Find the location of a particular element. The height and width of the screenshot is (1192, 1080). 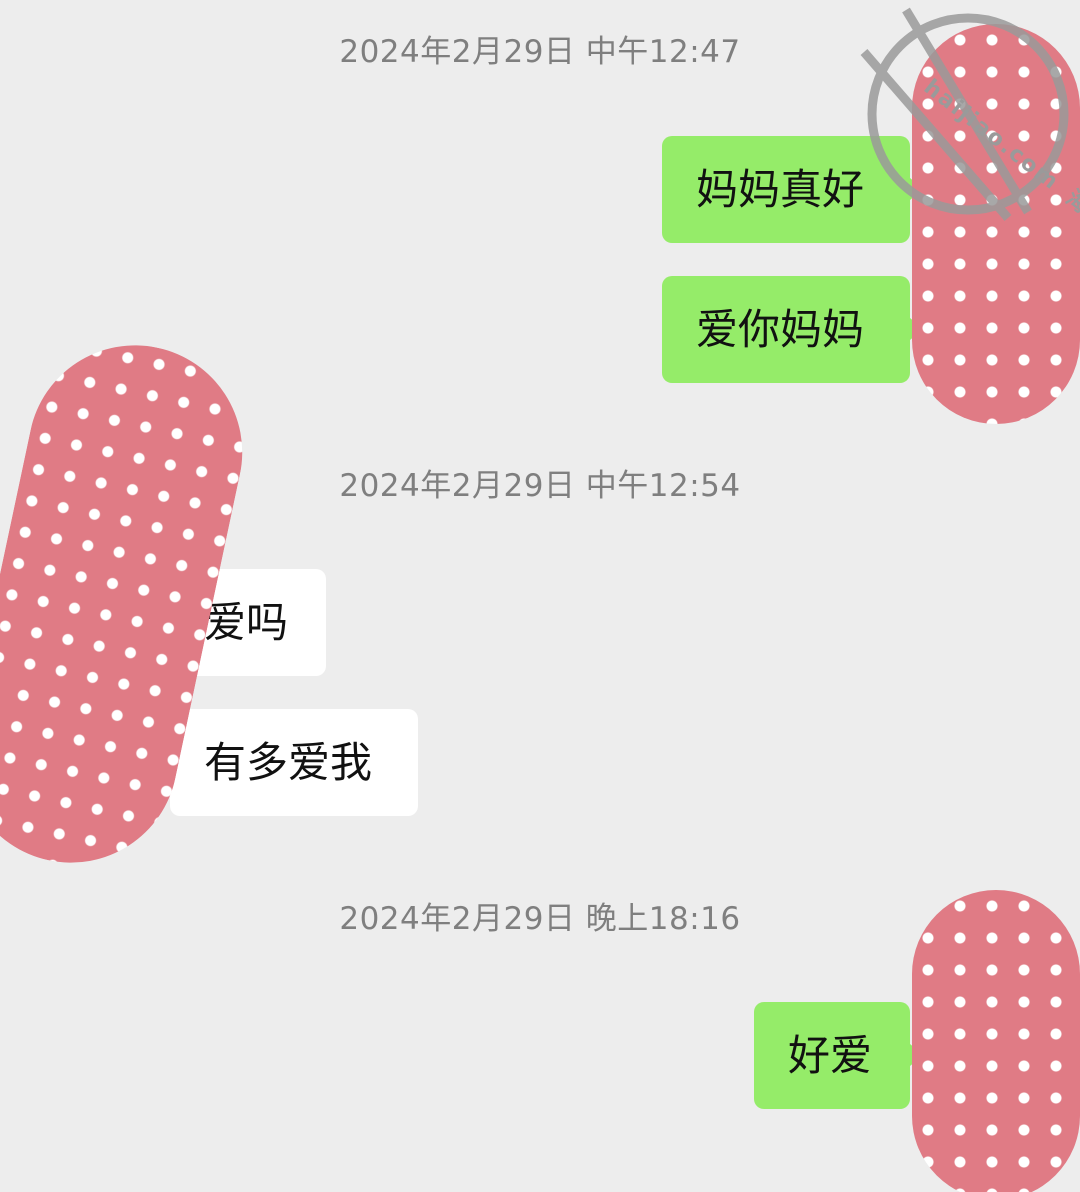

outgoing-message-bubble: 爱你妈妈 is located at coordinates (786, 329).